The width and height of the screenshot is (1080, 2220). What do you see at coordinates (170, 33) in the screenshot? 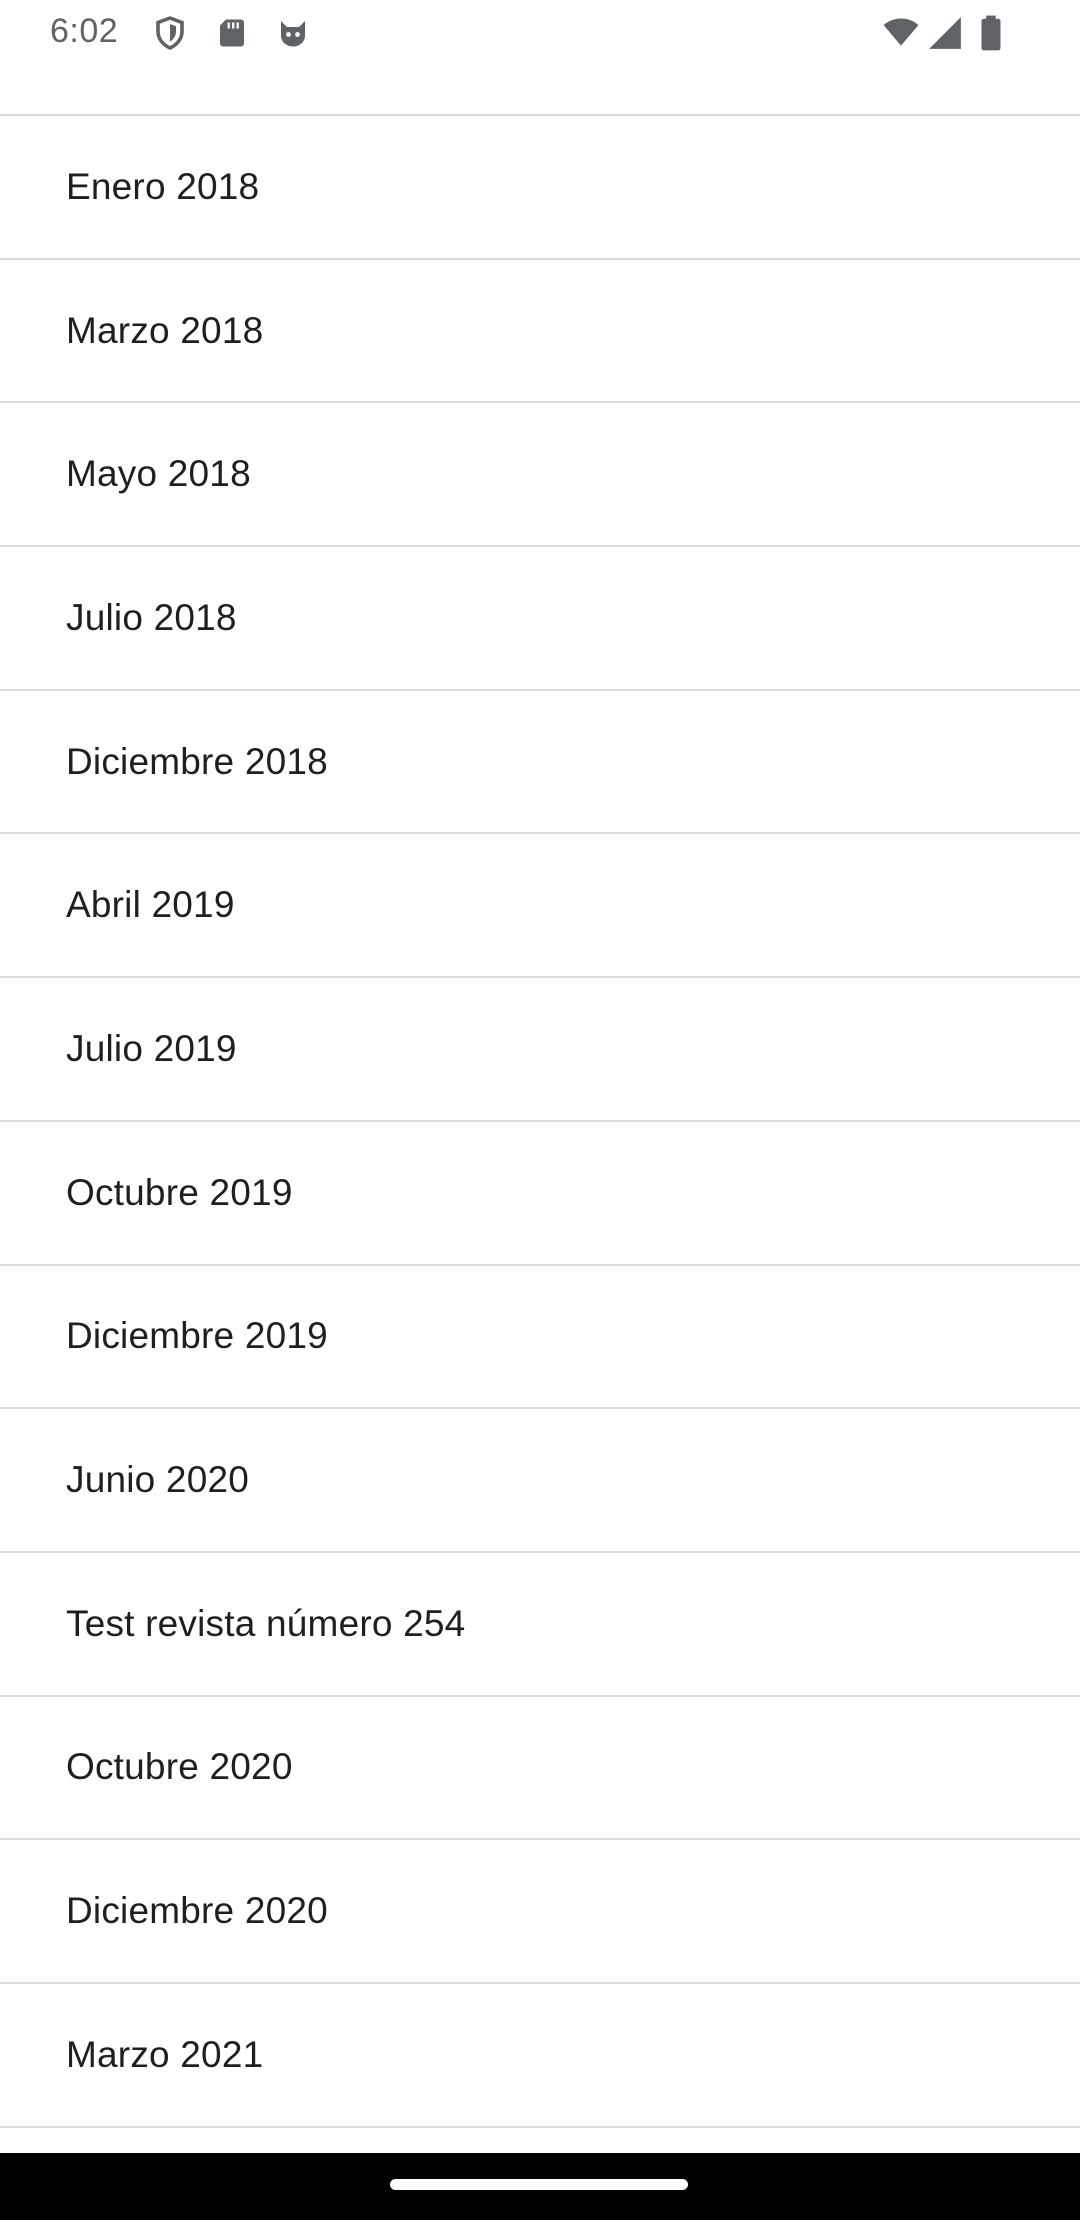
I see `shield-icon` at bounding box center [170, 33].